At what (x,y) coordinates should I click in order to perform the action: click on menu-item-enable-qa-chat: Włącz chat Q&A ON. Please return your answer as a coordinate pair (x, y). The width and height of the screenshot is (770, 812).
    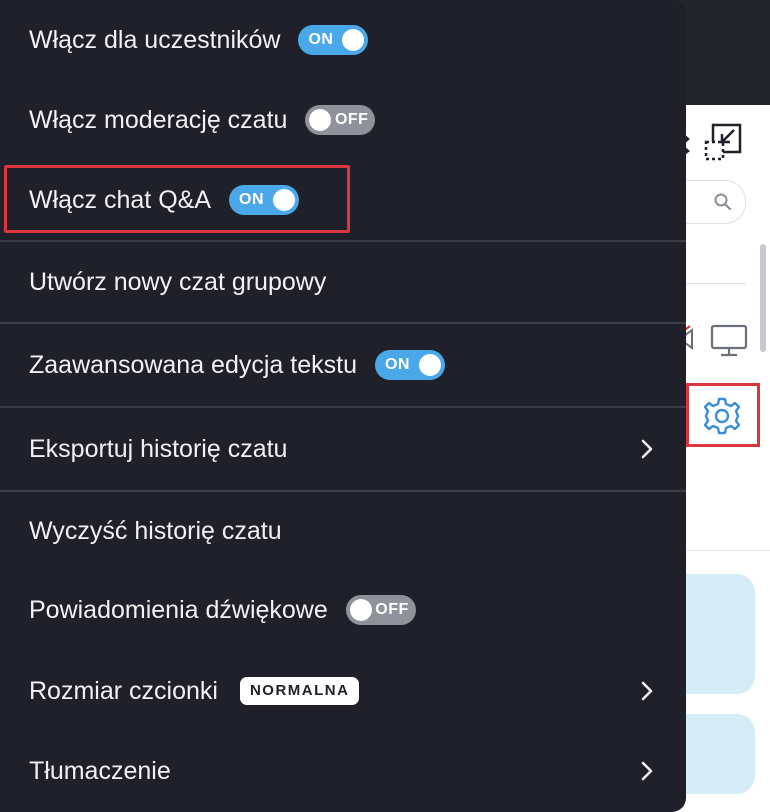
    Looking at the image, I should click on (343, 200).